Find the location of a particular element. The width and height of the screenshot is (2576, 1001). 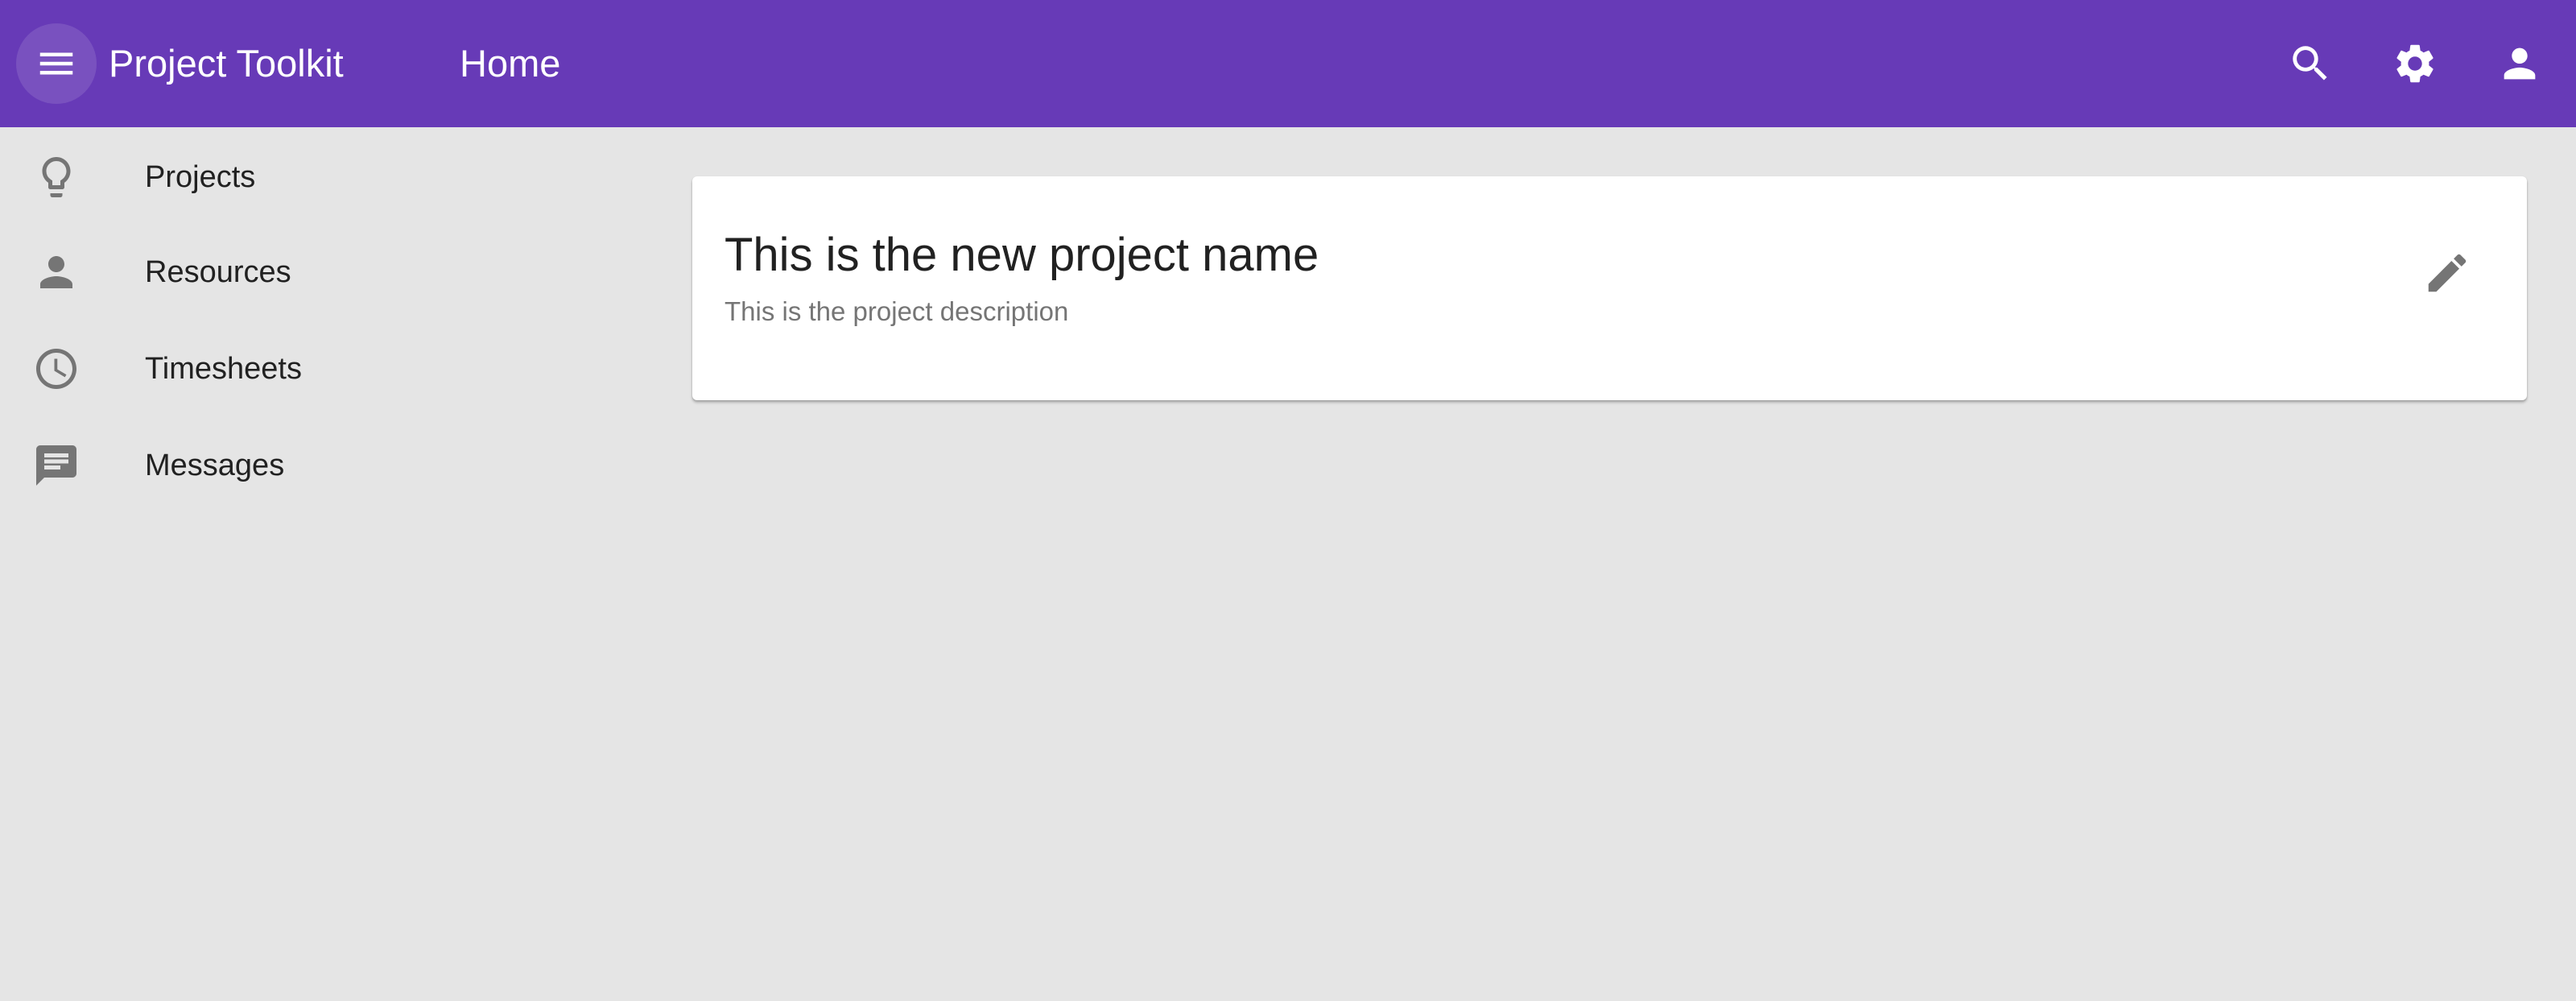

sidebar-item-projects: Projects is located at coordinates (306, 177).